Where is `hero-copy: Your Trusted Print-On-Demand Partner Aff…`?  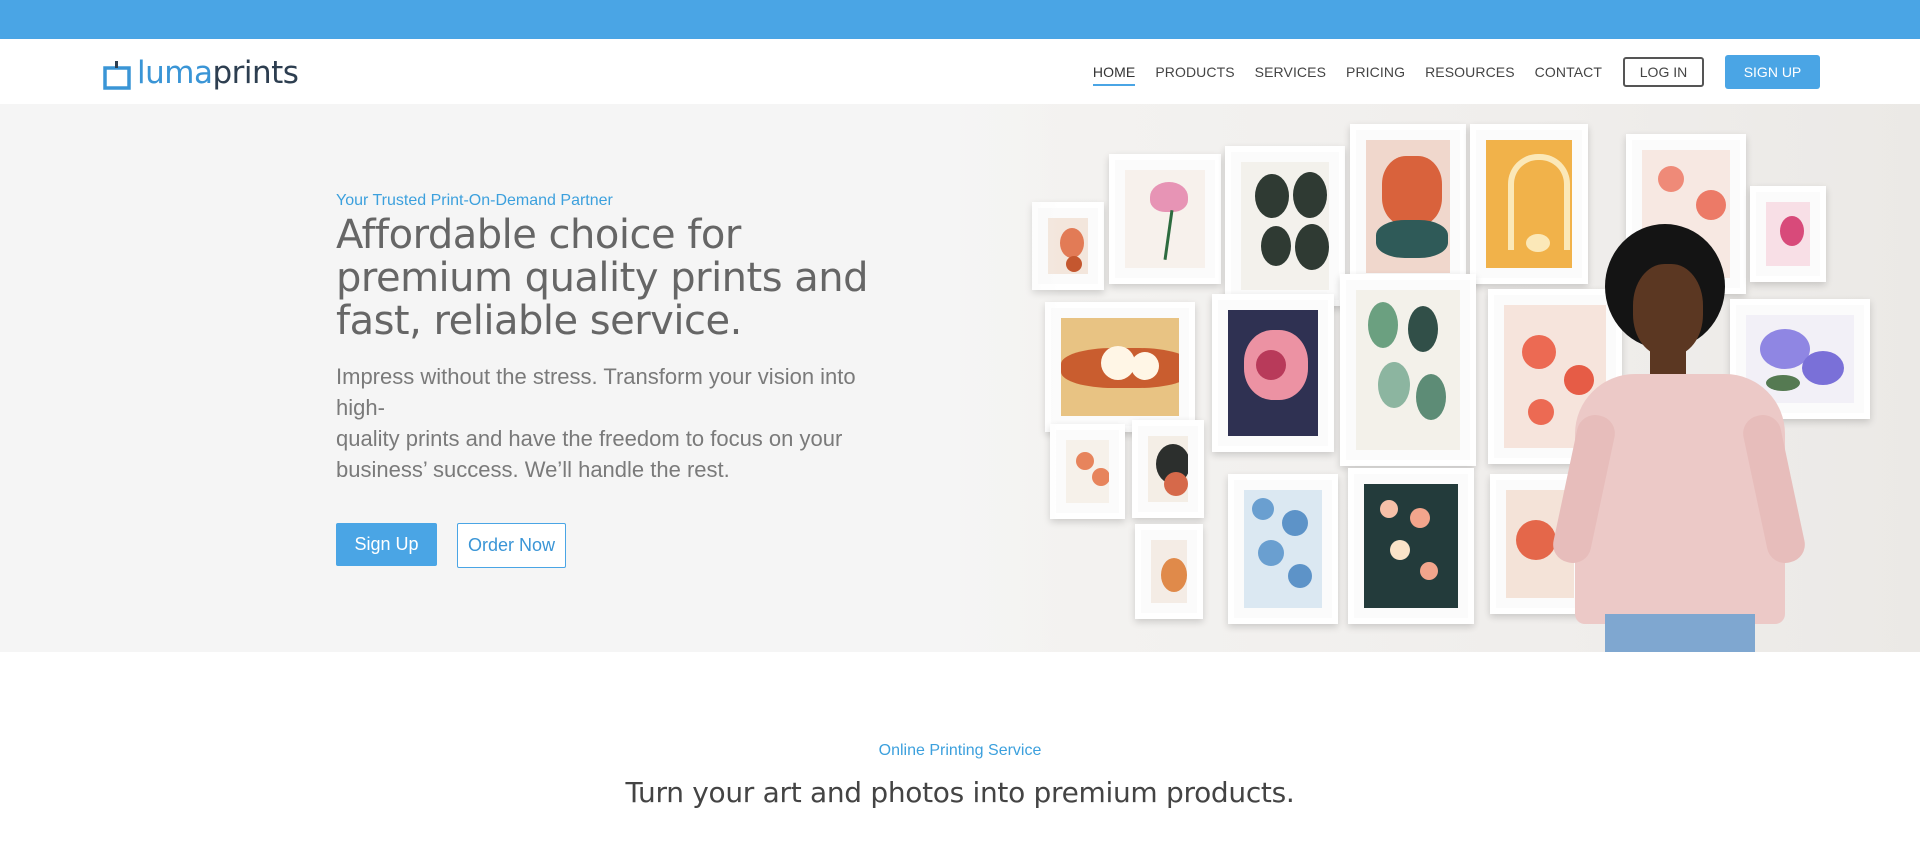 hero-copy: Your Trusted Print-On-Demand Partner Aff… is located at coordinates (616, 380).